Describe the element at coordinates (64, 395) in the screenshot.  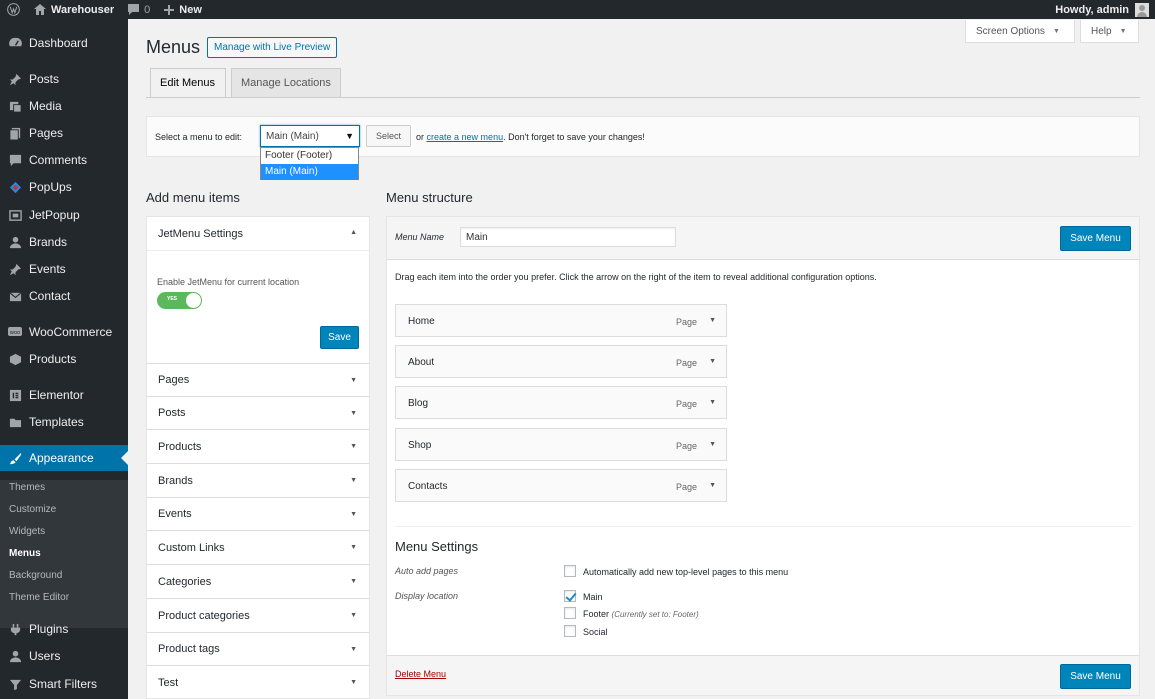
I see `sidebar-item-elementor: Elementor` at that location.